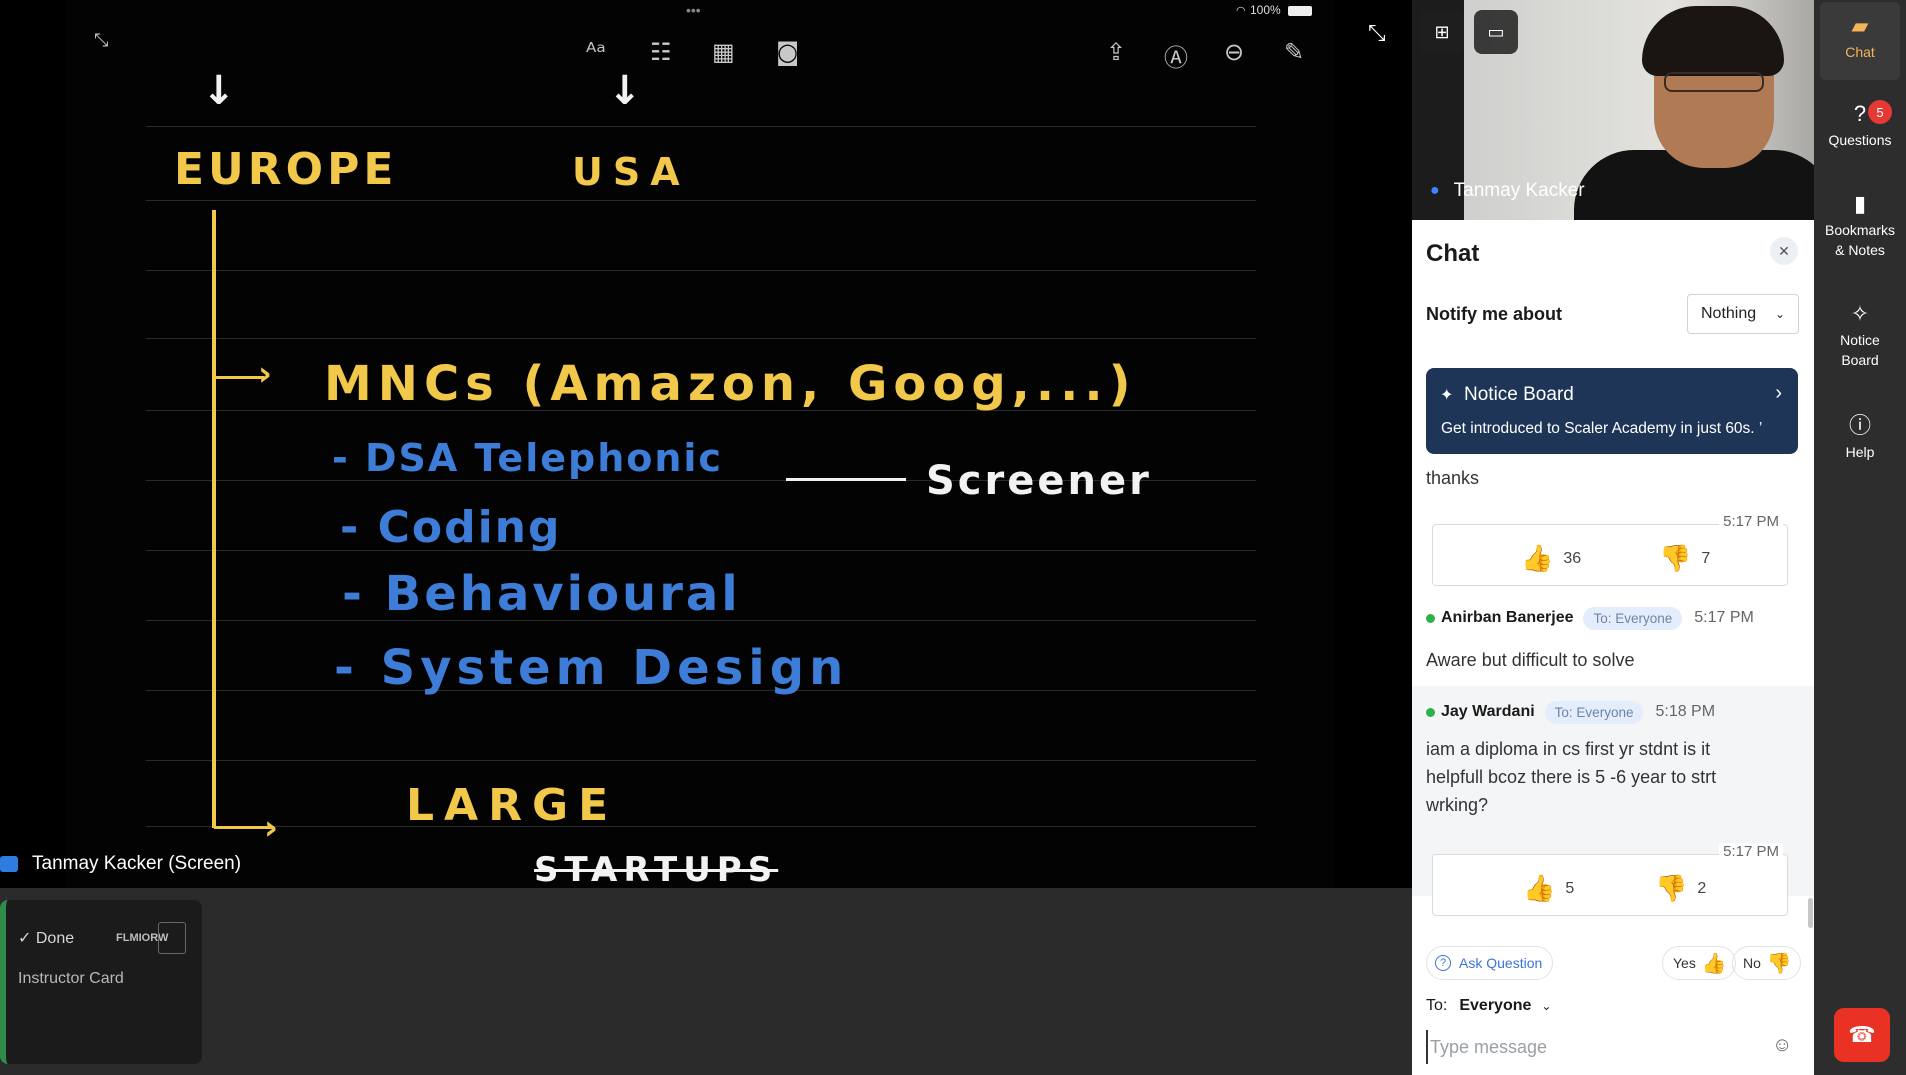 This screenshot has width=1906, height=1075. Describe the element at coordinates (1751, 851) in the screenshot. I see `reaction-time: 5:17 PM` at that location.